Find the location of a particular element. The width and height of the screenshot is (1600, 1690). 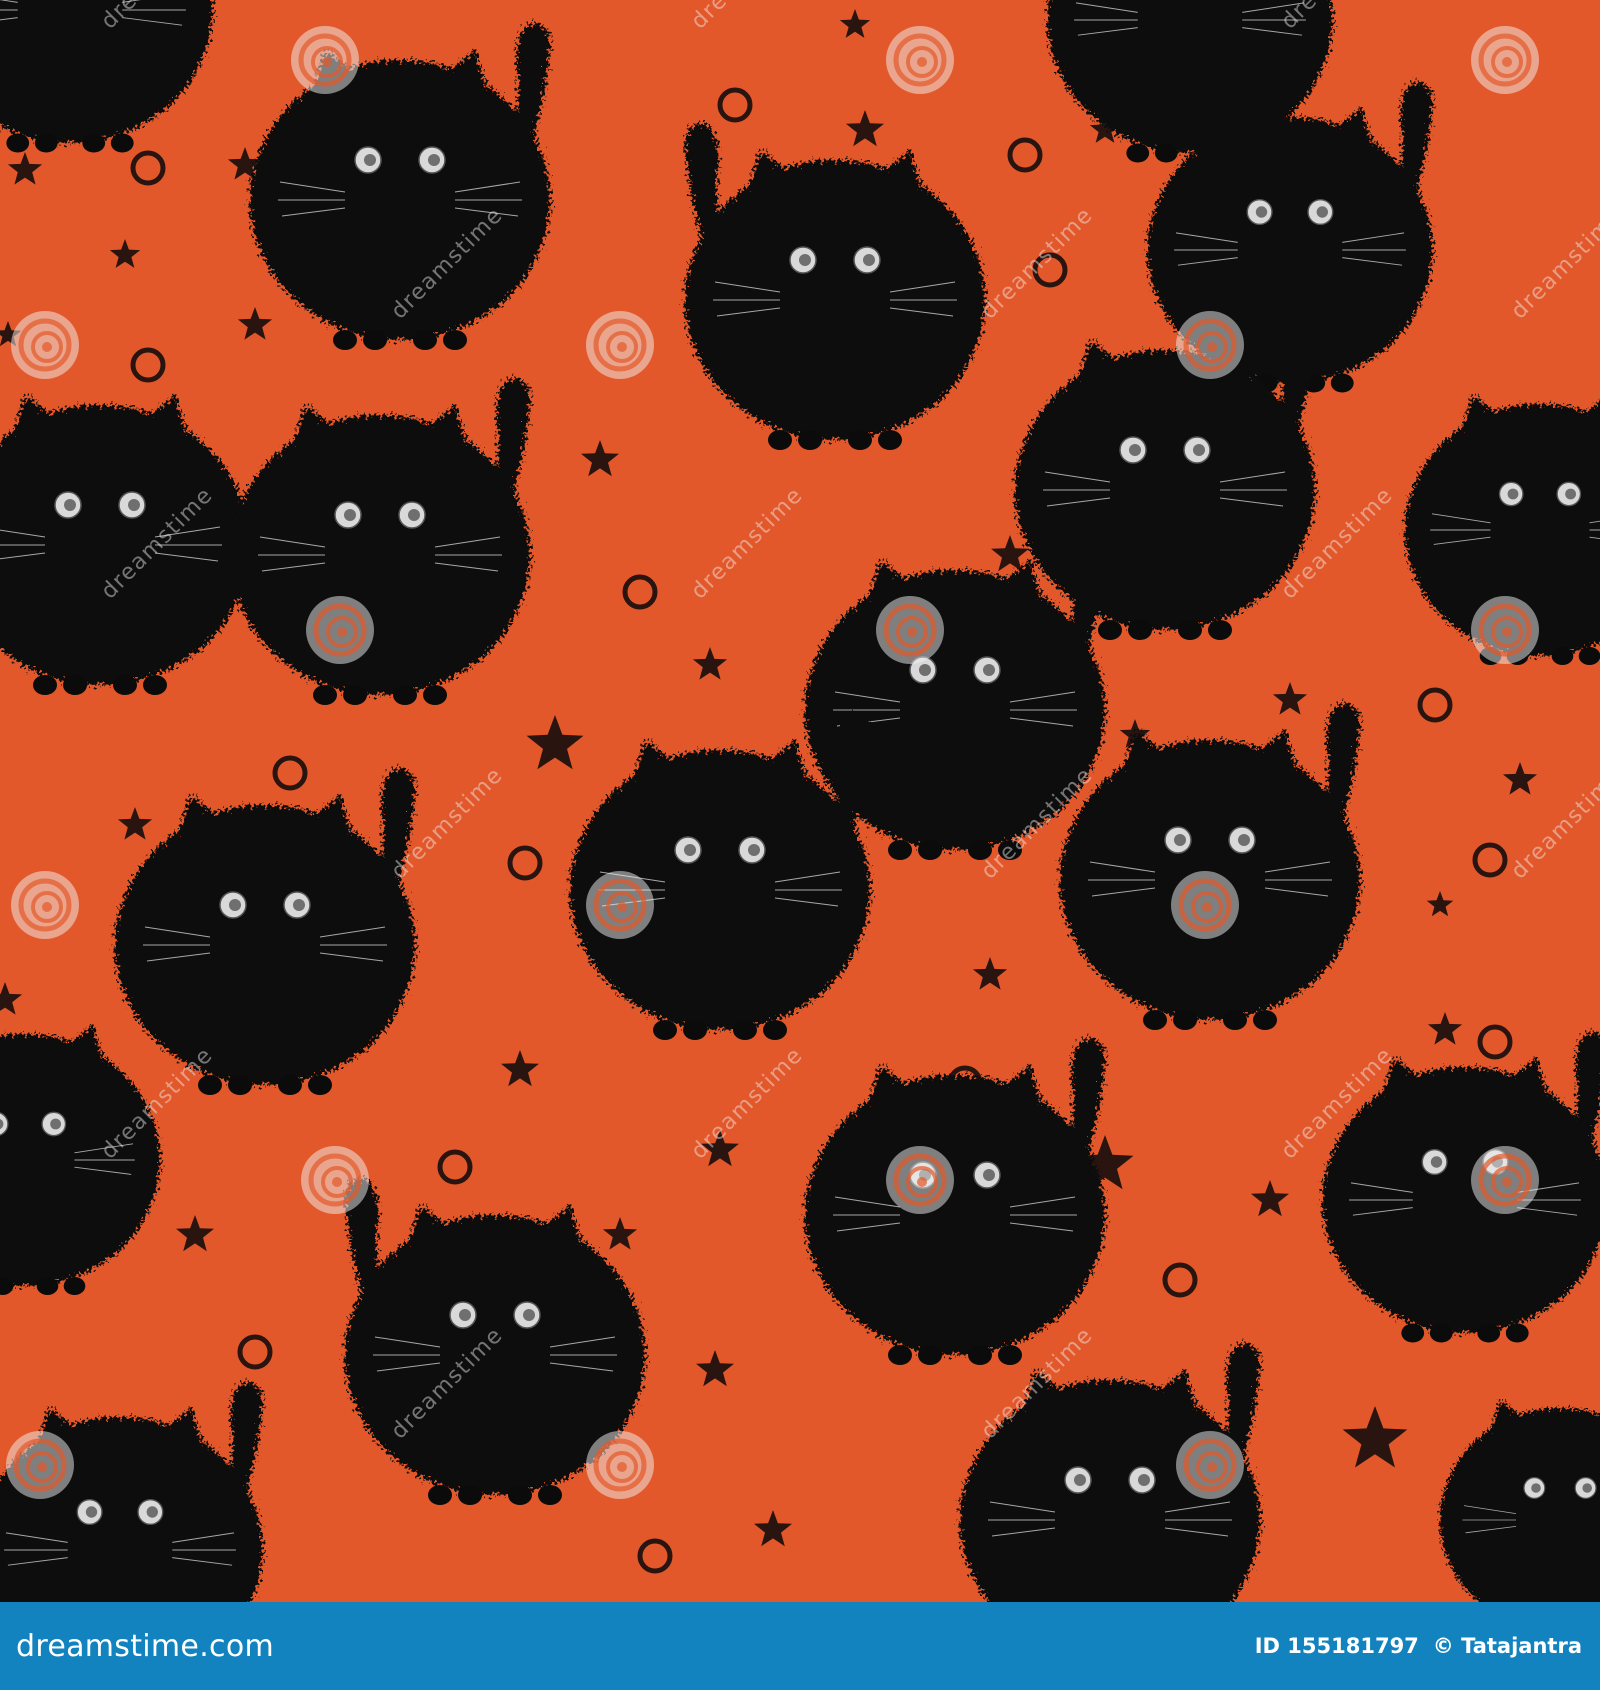

image-meta: ID 155181797 © Tatajantra is located at coordinates (1418, 1646).